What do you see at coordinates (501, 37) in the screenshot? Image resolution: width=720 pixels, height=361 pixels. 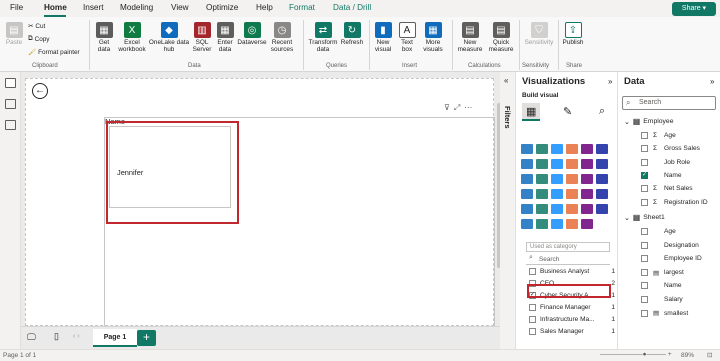 I see `quick-measure-button: ▤ Quick measure` at bounding box center [501, 37].